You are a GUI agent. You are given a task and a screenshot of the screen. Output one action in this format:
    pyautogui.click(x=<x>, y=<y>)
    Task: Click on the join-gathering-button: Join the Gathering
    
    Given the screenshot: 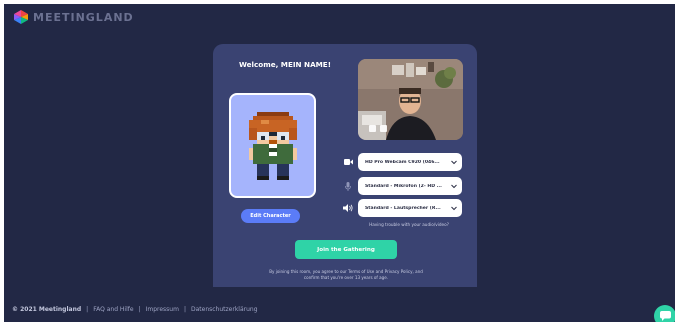 What is the action you would take?
    pyautogui.click(x=346, y=249)
    